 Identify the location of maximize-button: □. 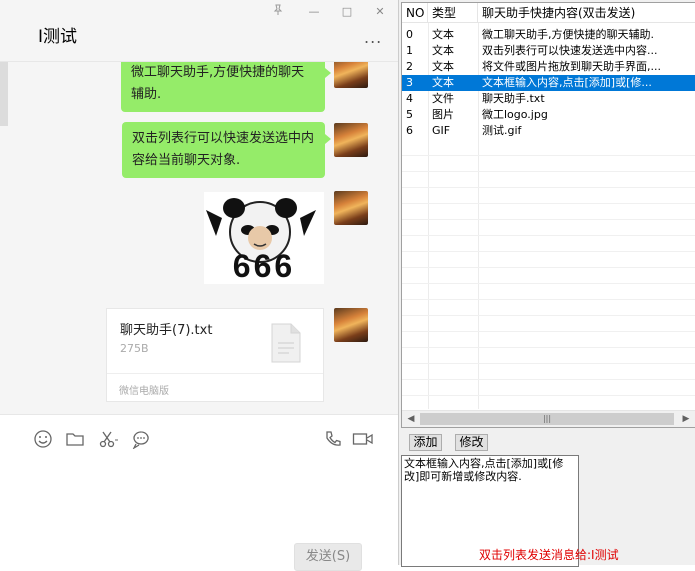
(347, 12).